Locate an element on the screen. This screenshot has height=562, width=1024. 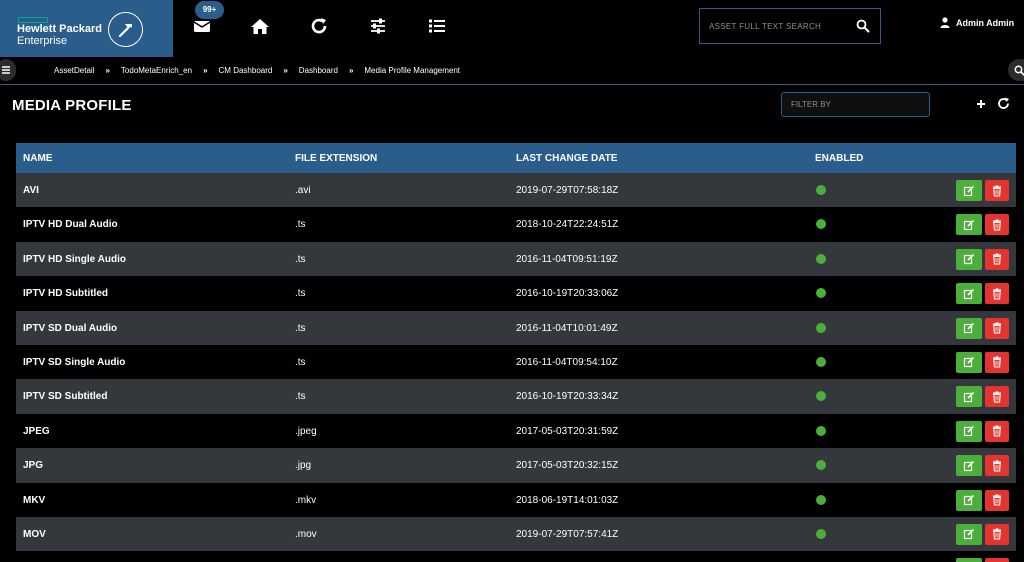
add-icon is located at coordinates (982, 105).